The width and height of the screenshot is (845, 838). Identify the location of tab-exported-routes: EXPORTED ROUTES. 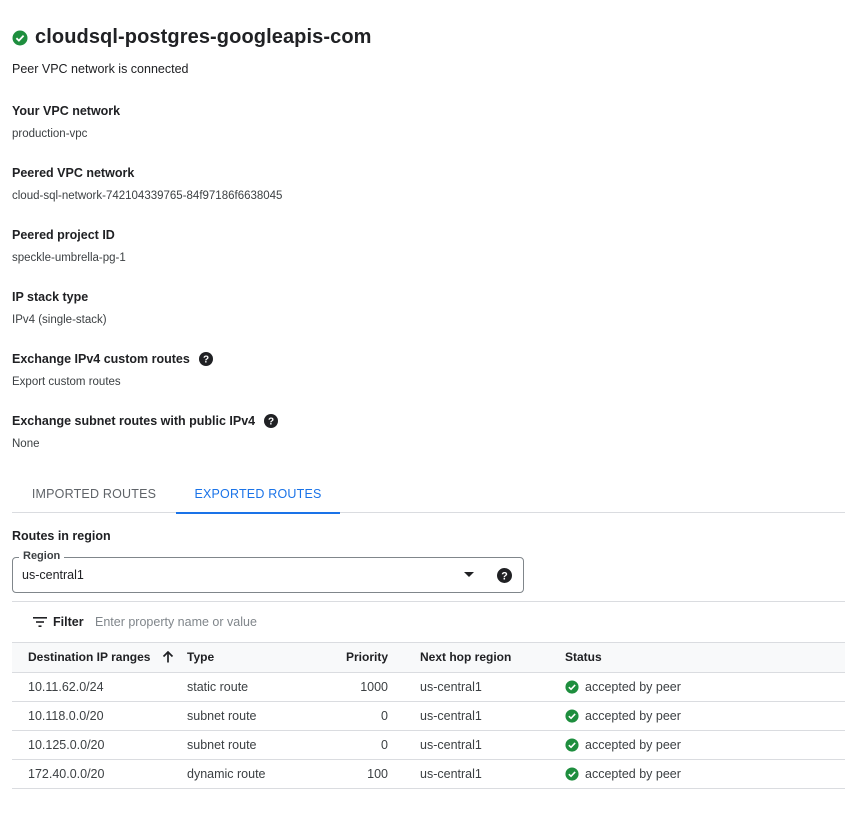
(258, 495).